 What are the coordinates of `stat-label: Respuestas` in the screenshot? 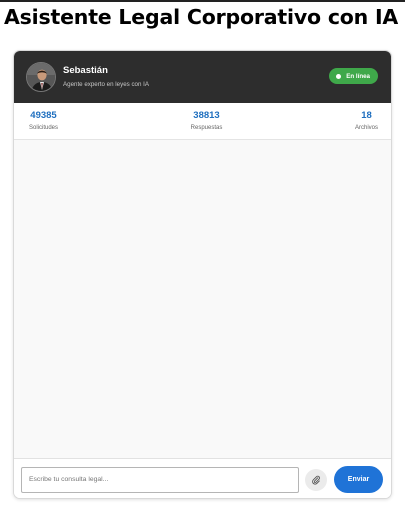 It's located at (206, 128).